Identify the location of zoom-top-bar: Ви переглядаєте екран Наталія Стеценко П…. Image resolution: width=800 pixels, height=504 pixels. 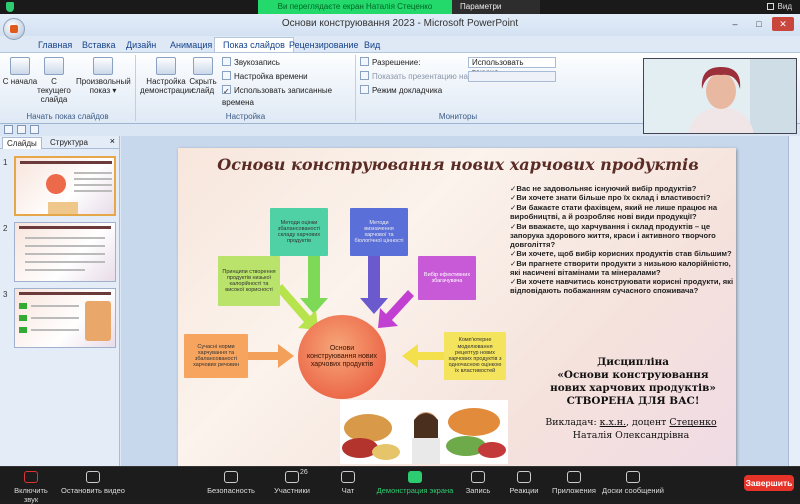
(400, 12).